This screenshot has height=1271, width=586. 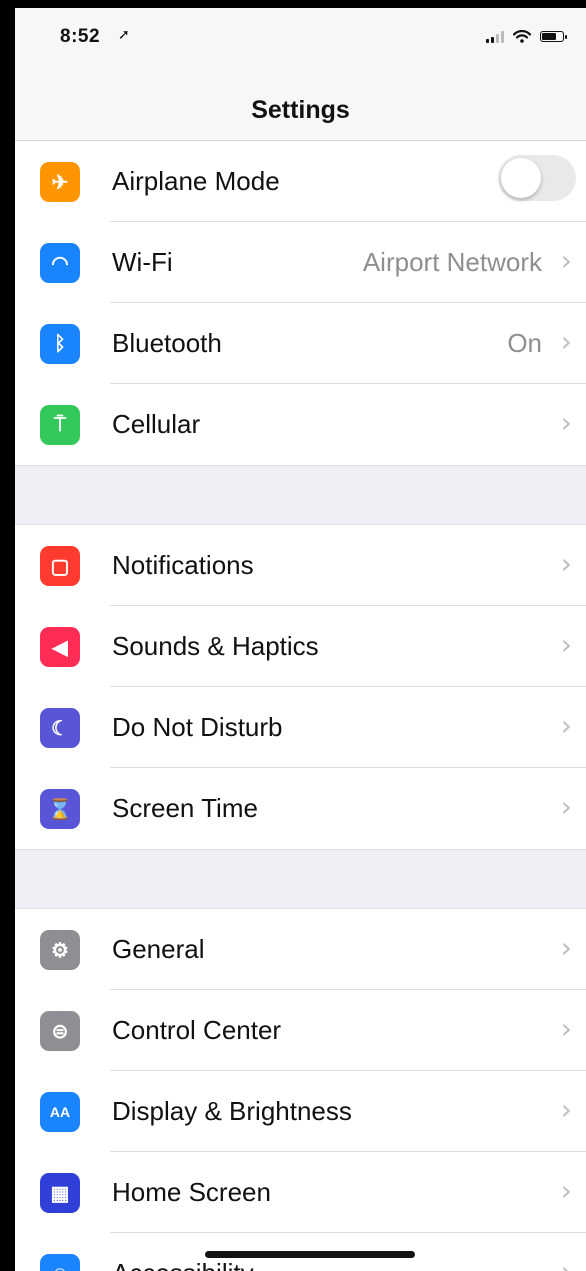 What do you see at coordinates (167, 343) in the screenshot?
I see `row-label: Bluetooth` at bounding box center [167, 343].